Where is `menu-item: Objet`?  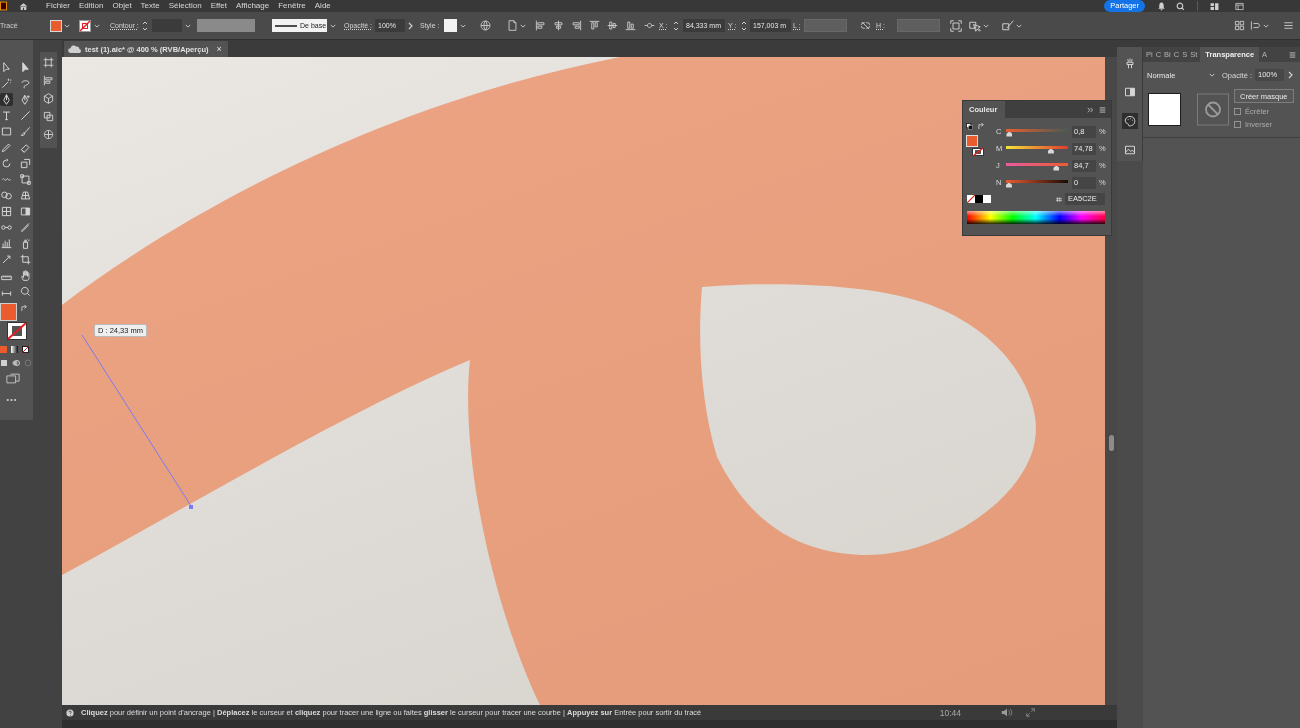 menu-item: Objet is located at coordinates (122, 6).